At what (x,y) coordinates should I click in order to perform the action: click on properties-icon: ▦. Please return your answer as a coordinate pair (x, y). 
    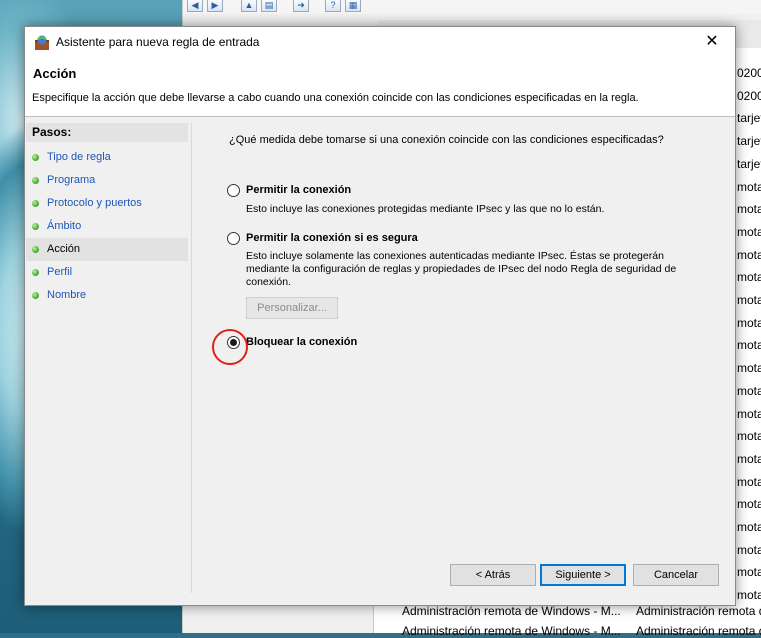
    Looking at the image, I should click on (353, 6).